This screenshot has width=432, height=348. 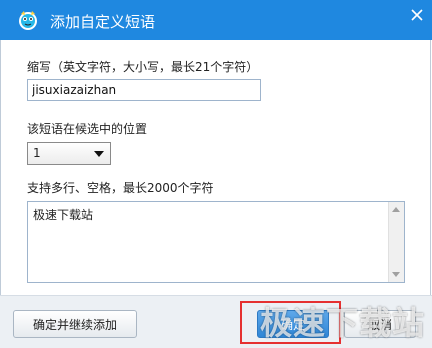 I want to click on title-bar: 添加自定义短语, so click(x=216, y=20).